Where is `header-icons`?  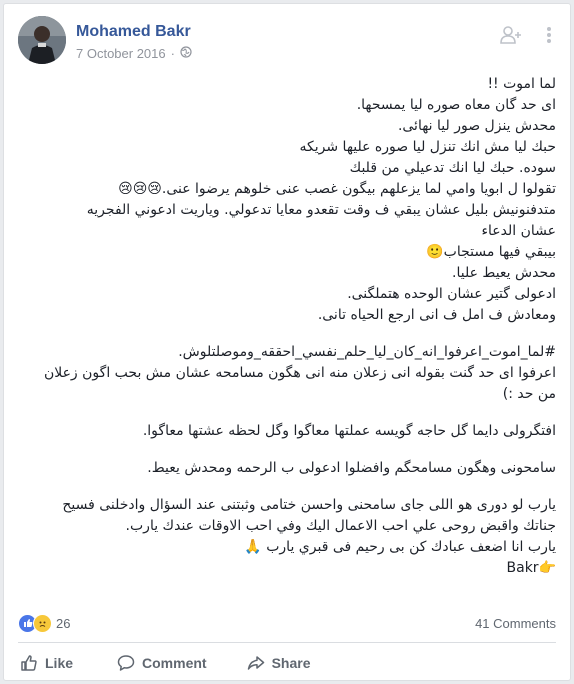
header-icons is located at coordinates (529, 35).